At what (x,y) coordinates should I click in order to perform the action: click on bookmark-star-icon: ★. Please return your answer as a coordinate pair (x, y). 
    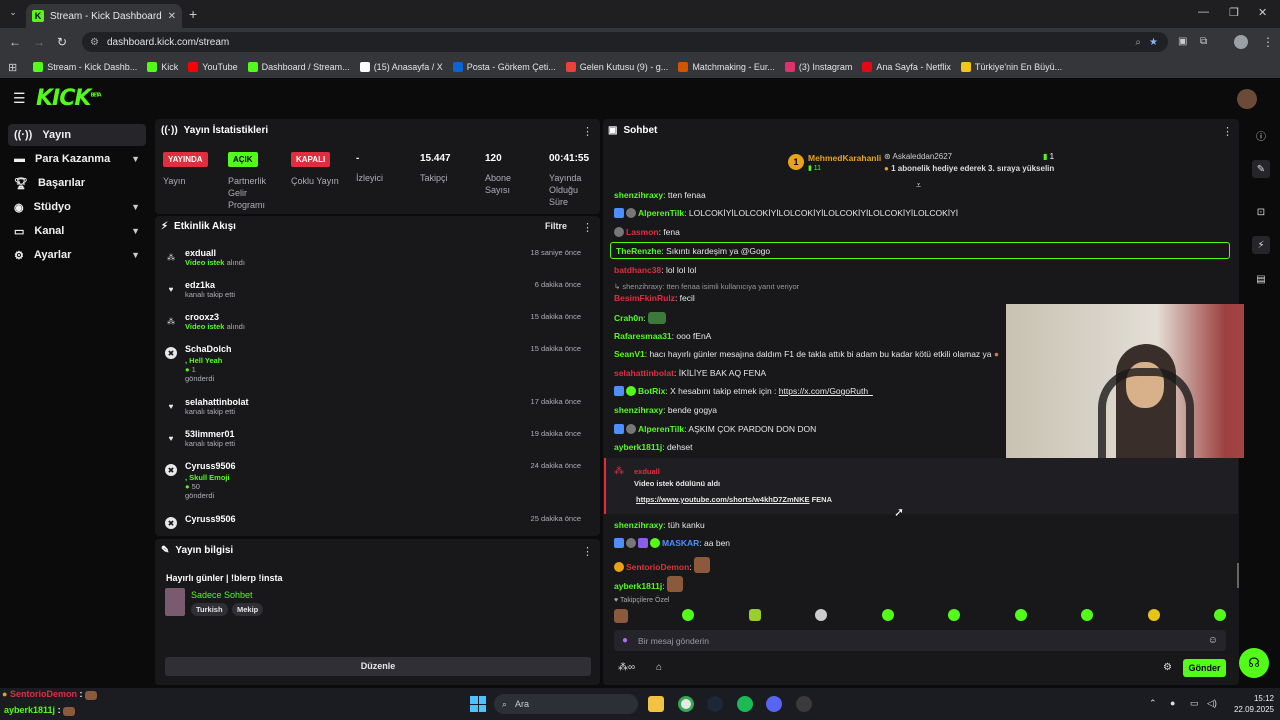
    Looking at the image, I should click on (1153, 42).